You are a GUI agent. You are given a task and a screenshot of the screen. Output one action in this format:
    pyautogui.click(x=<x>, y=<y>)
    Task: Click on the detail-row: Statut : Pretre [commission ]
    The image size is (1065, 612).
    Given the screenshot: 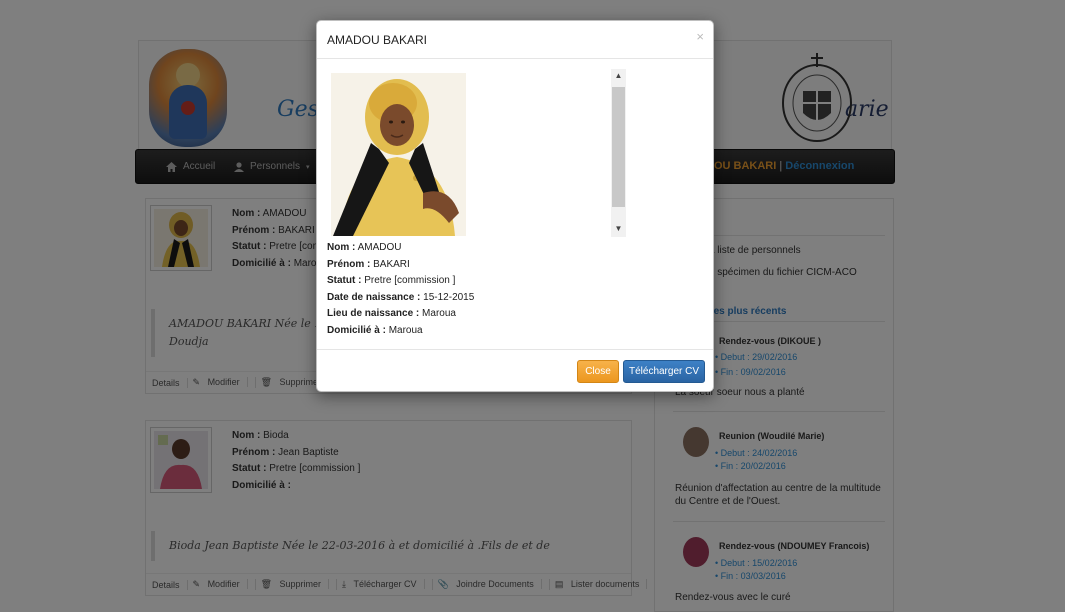 What is the action you would take?
    pyautogui.click(x=391, y=281)
    